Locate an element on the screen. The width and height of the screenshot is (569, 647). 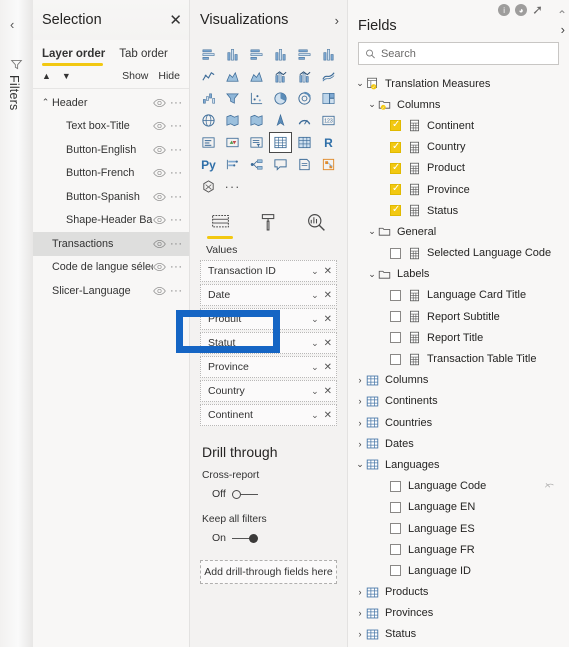
info-icon: i is located at coordinates (504, 10).